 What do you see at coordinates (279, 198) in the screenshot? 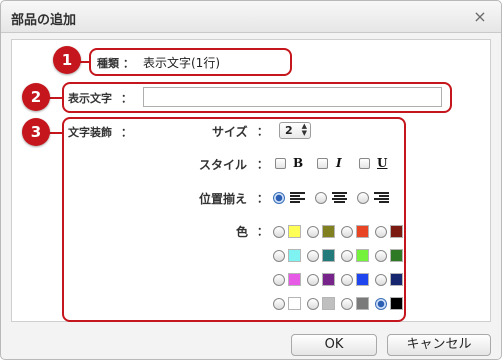
I see `align-left-radio` at bounding box center [279, 198].